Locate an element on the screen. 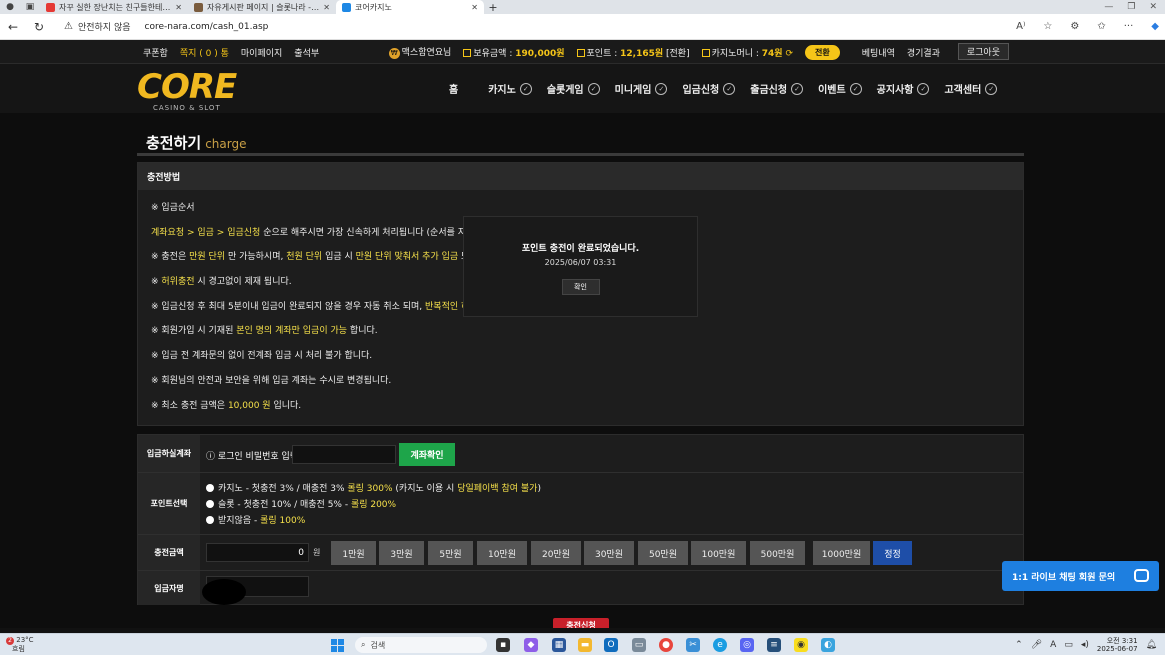 Image resolution: width=1165 pixels, height=655 pixels. more-menu-icon: ··· is located at coordinates (1129, 26).